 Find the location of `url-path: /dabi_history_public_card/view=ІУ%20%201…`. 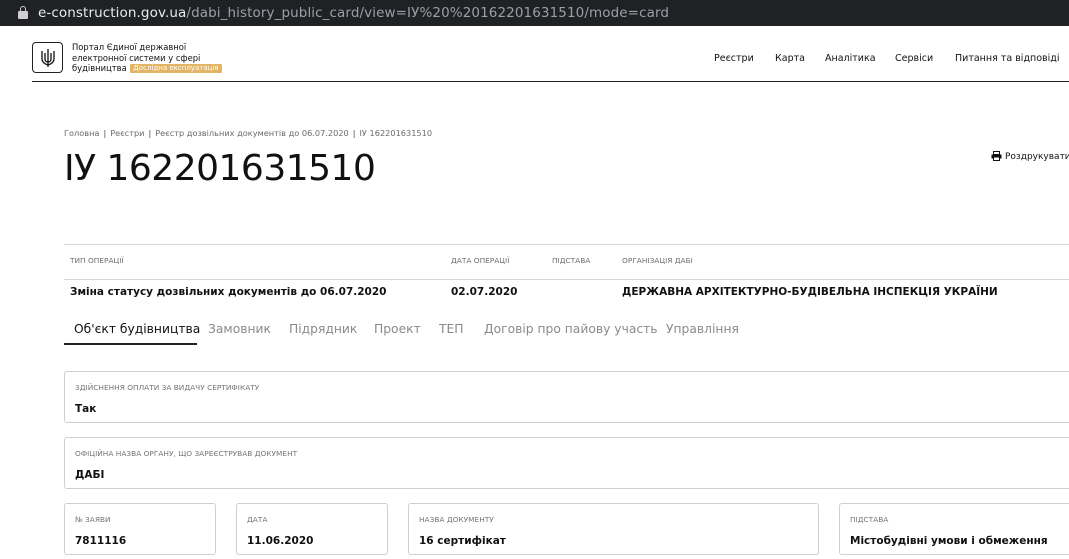

url-path: /dabi_history_public_card/view=ІУ%20%201… is located at coordinates (428, 13).